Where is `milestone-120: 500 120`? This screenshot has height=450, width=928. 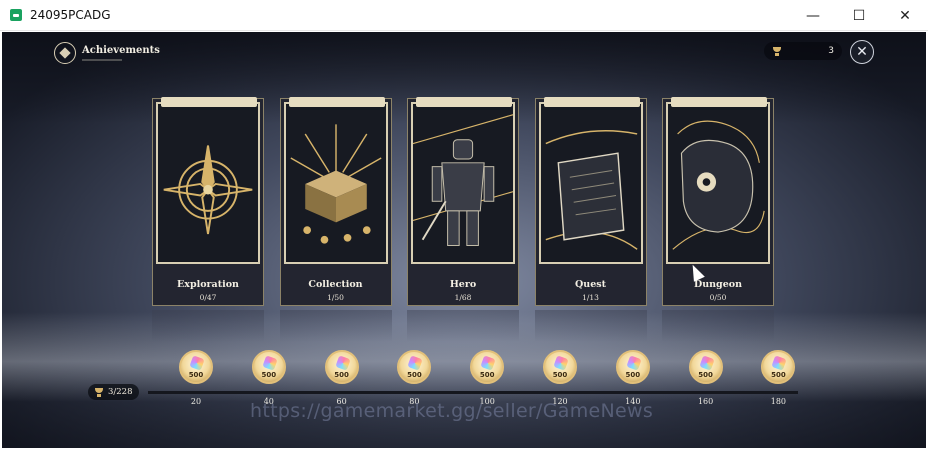
milestone-120: 500 120 is located at coordinates (560, 378).